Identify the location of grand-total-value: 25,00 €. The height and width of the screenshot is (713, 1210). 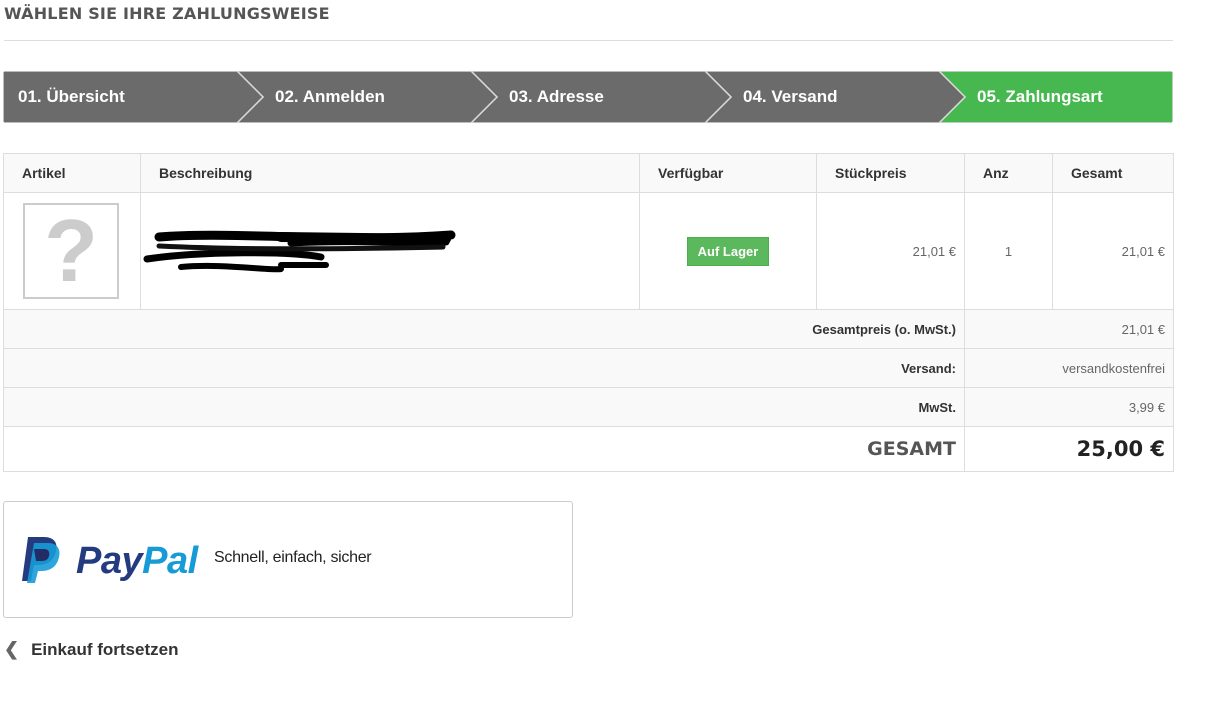
(1069, 449).